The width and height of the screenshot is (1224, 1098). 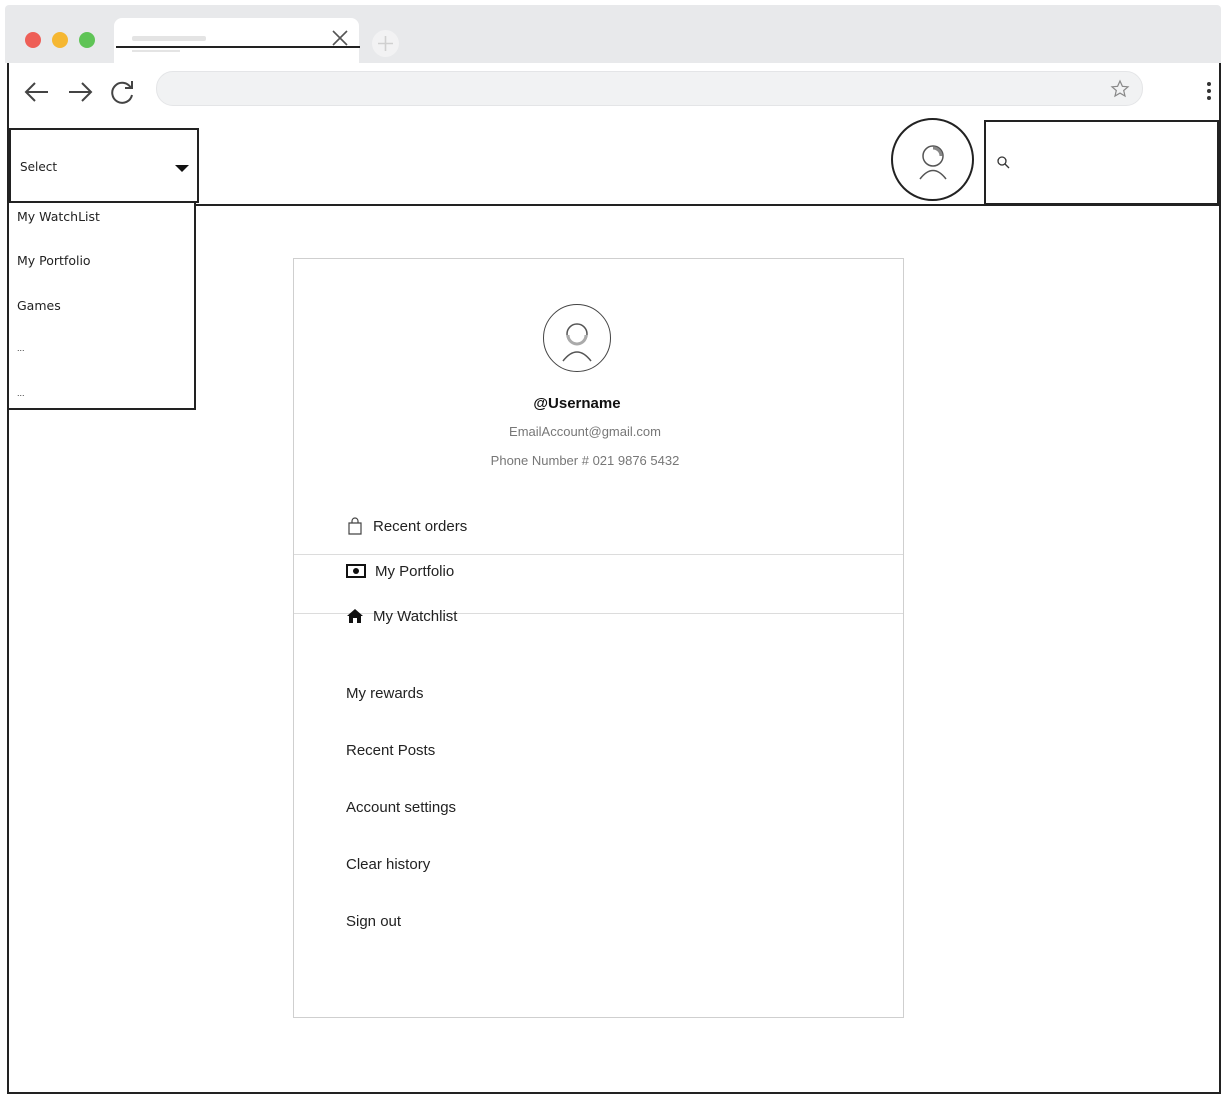 What do you see at coordinates (373, 921) in the screenshot?
I see `menu-sign-out: Sign out` at bounding box center [373, 921].